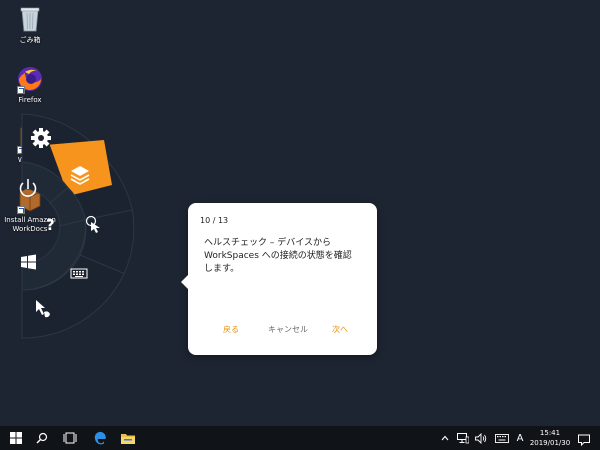 The image size is (600, 450). I want to click on keyboard-icon, so click(502, 438).